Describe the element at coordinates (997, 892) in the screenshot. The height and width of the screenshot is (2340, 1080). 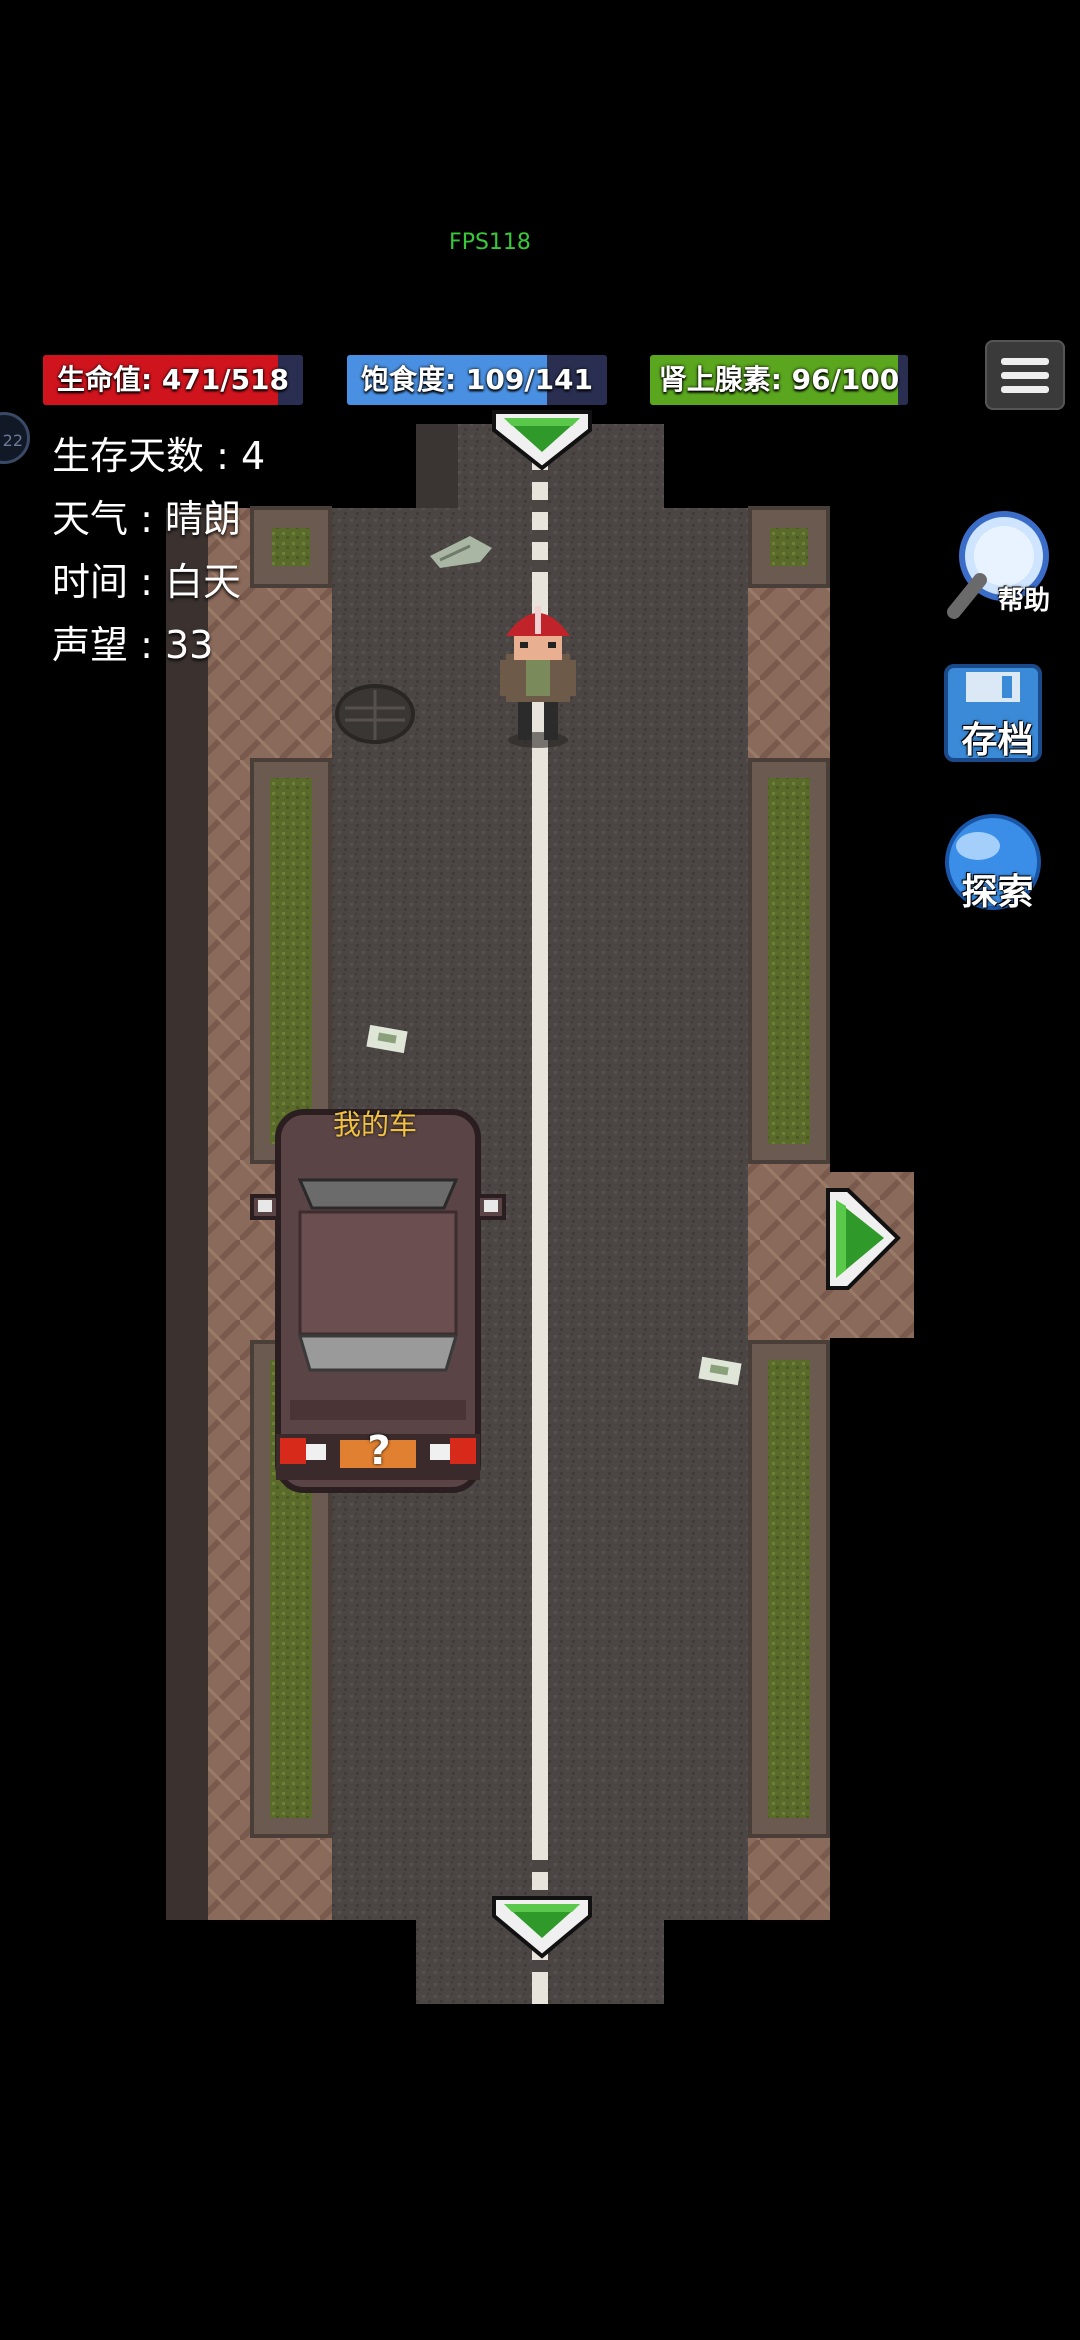
I see `explore-button-label: 探索` at that location.